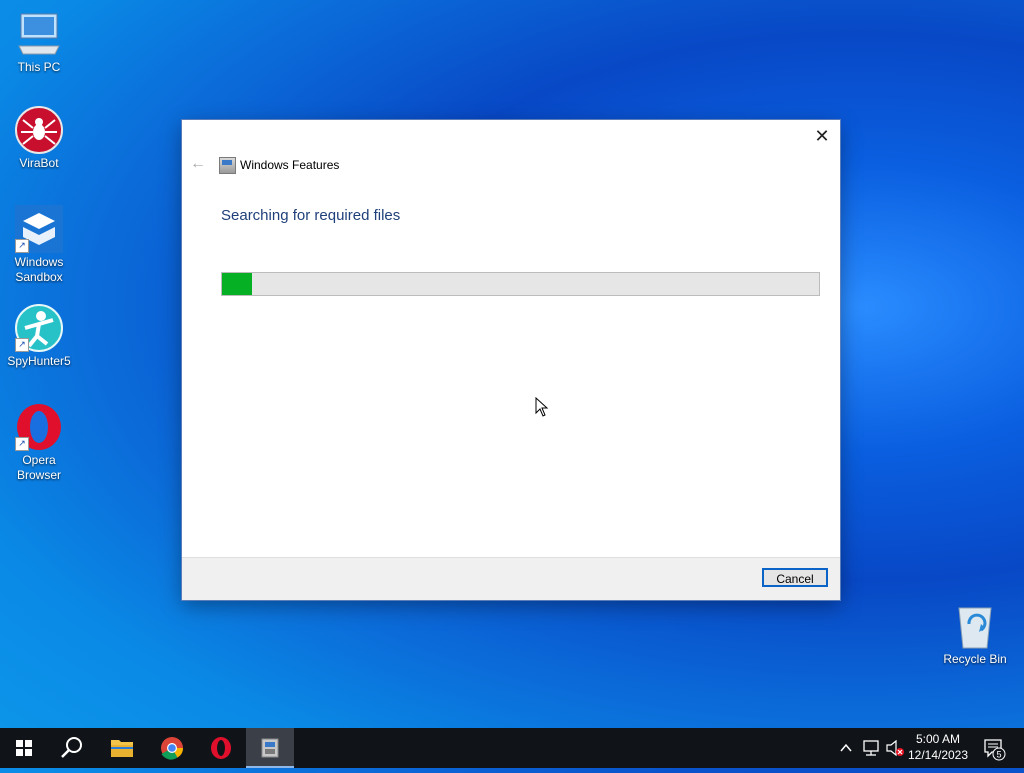  Describe the element at coordinates (975, 659) in the screenshot. I see `desktop-icon-label: Recycle Bin` at that location.